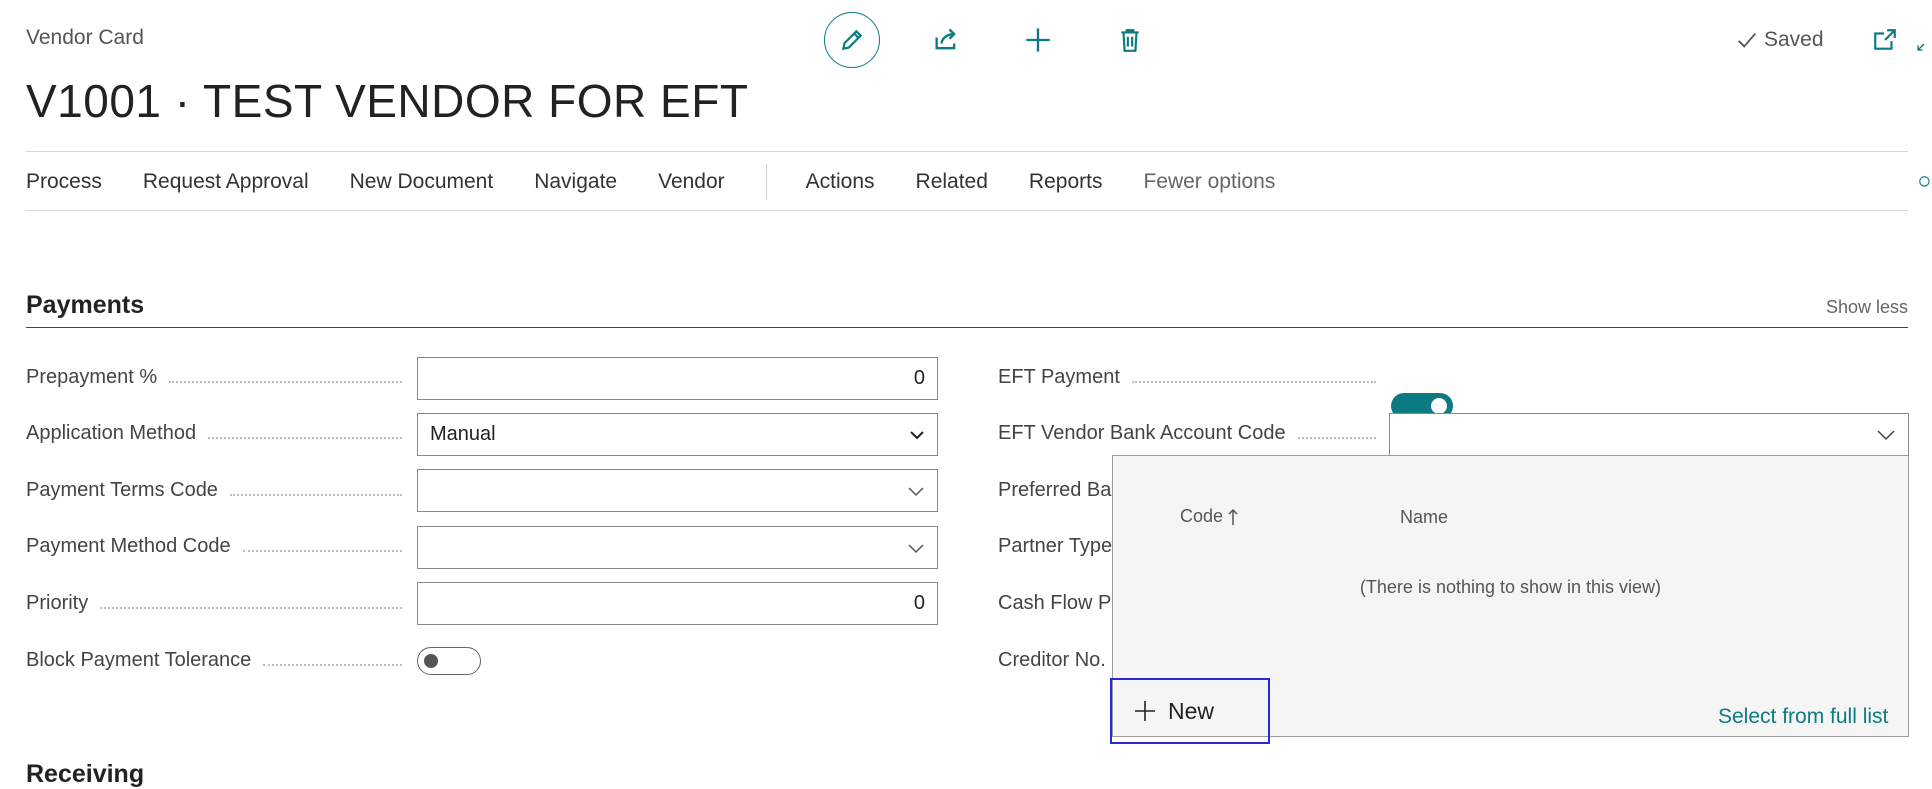  Describe the element at coordinates (691, 182) in the screenshot. I see `menu-vendor: Vendor` at that location.